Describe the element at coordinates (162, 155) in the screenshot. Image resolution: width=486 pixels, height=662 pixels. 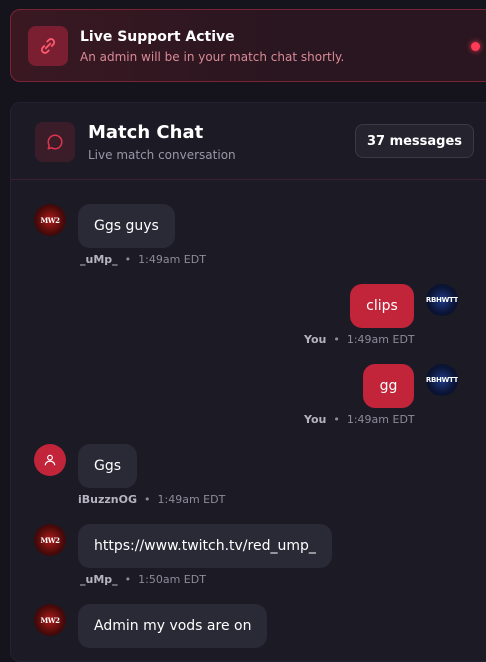
I see `chat-subtitle: Live match conversation` at that location.